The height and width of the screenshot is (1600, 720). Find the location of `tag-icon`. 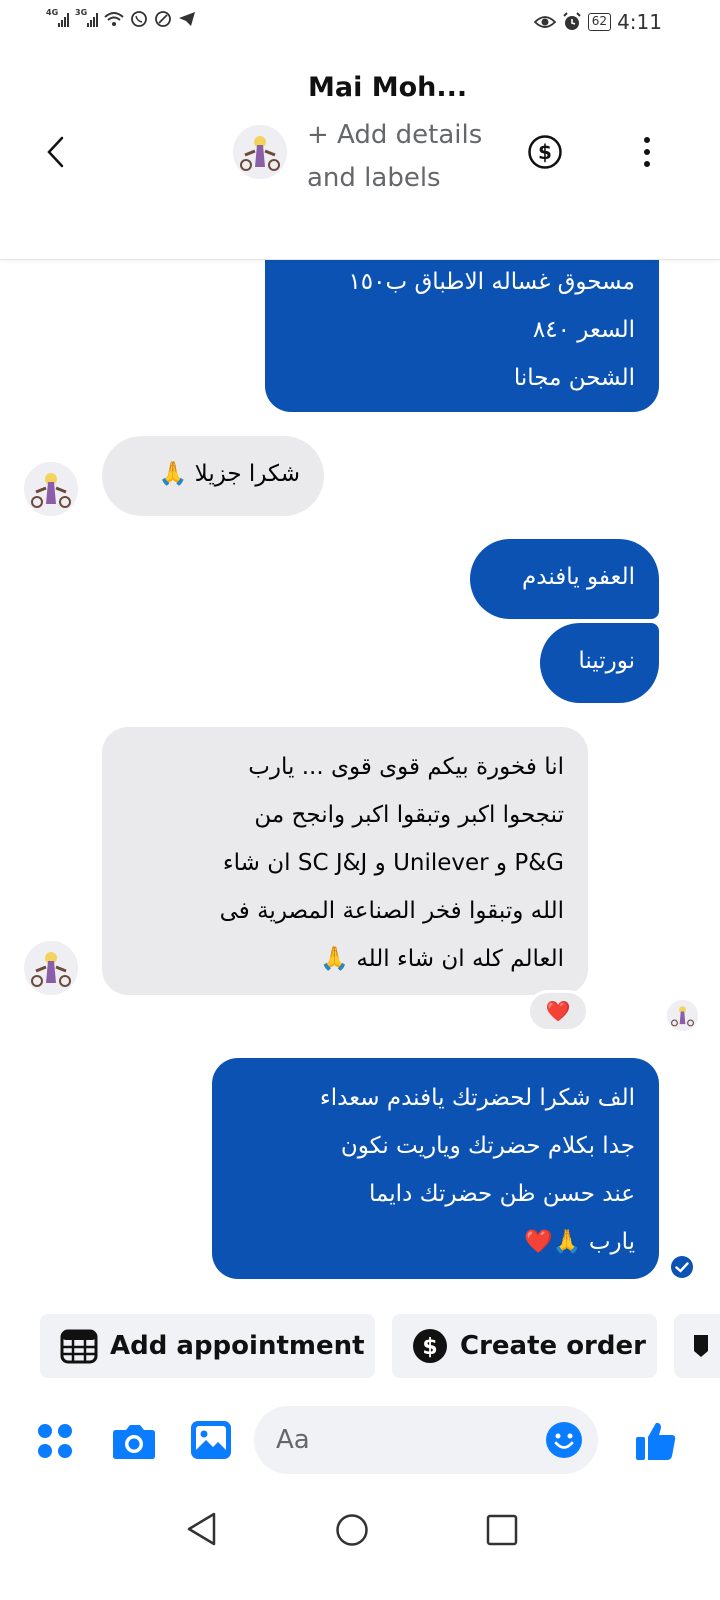

tag-icon is located at coordinates (701, 1346).